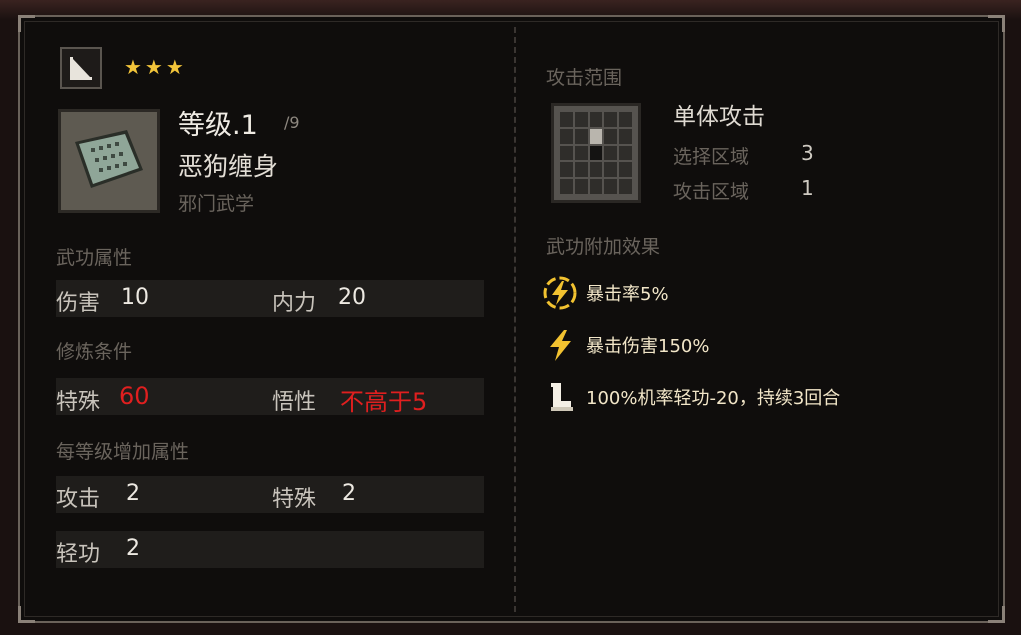  What do you see at coordinates (294, 499) in the screenshot?
I see `special-per-level-label: 特殊` at bounding box center [294, 499].